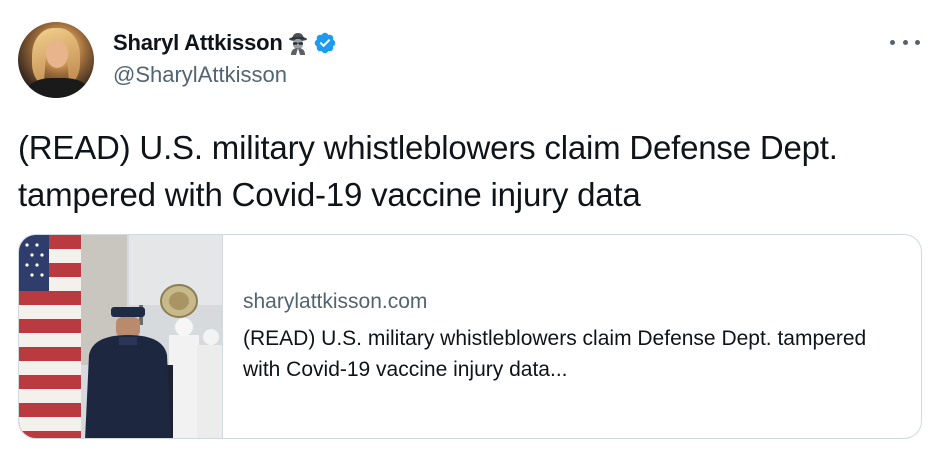 The height and width of the screenshot is (458, 936). I want to click on author-handle: @SharylAttkisson, so click(200, 75).